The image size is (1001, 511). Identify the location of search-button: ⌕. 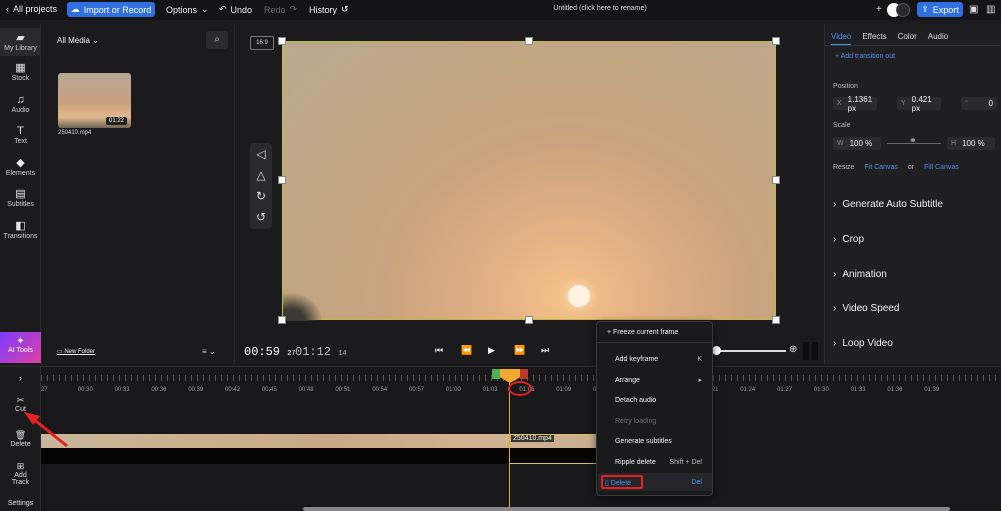
(217, 40).